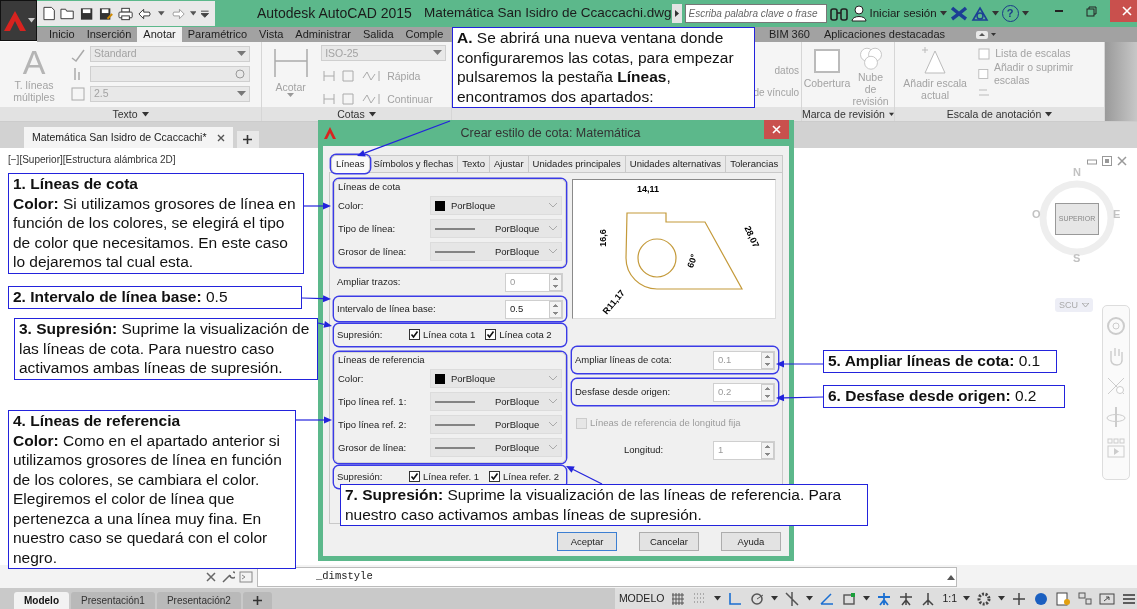  I want to click on triangle-knot-icon, so click(979, 13).